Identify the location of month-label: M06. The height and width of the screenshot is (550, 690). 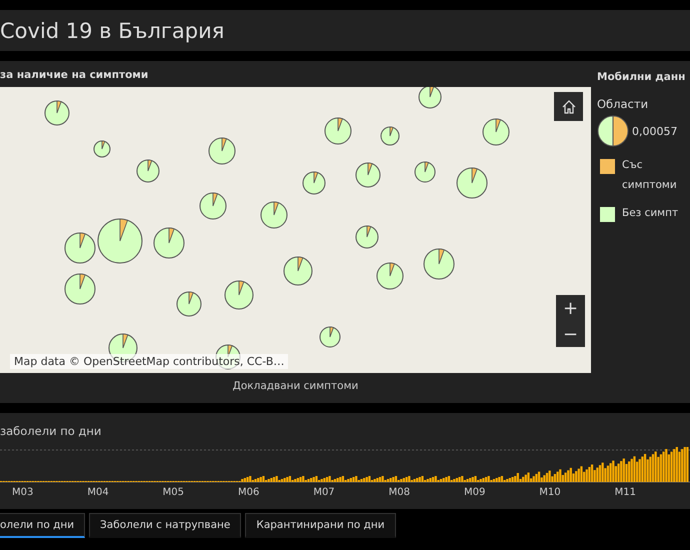
(249, 492).